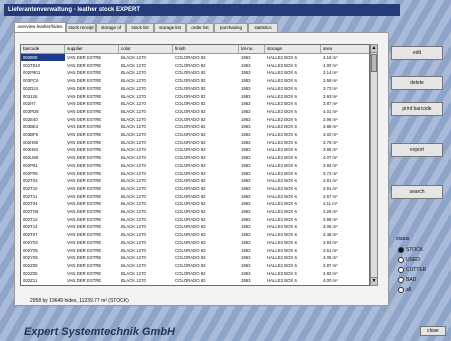 This screenshot has height=341, width=451. I want to click on close-button: close, so click(433, 331).